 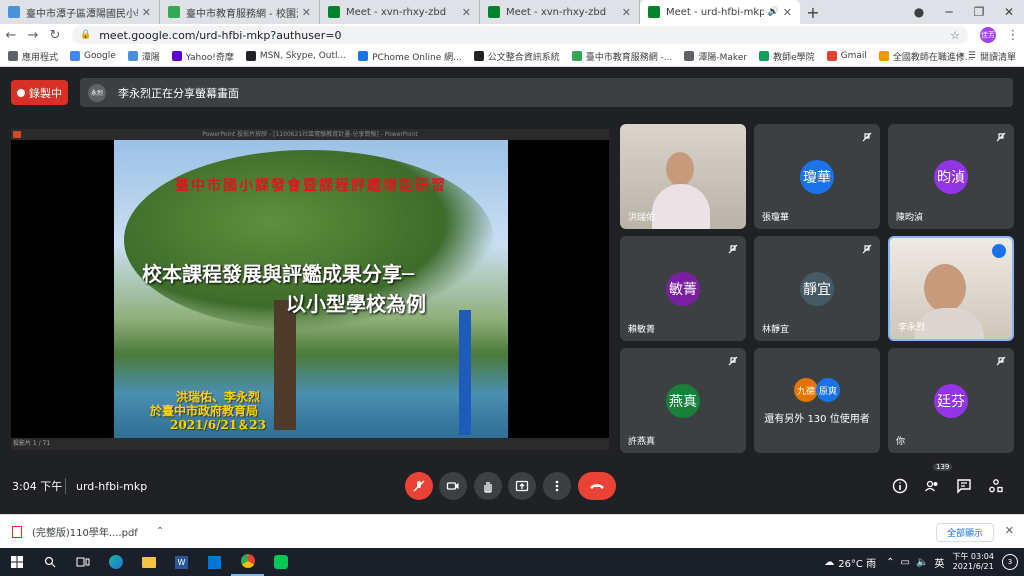 I want to click on show-all-downloads-button: 全部顯示, so click(x=964, y=532).